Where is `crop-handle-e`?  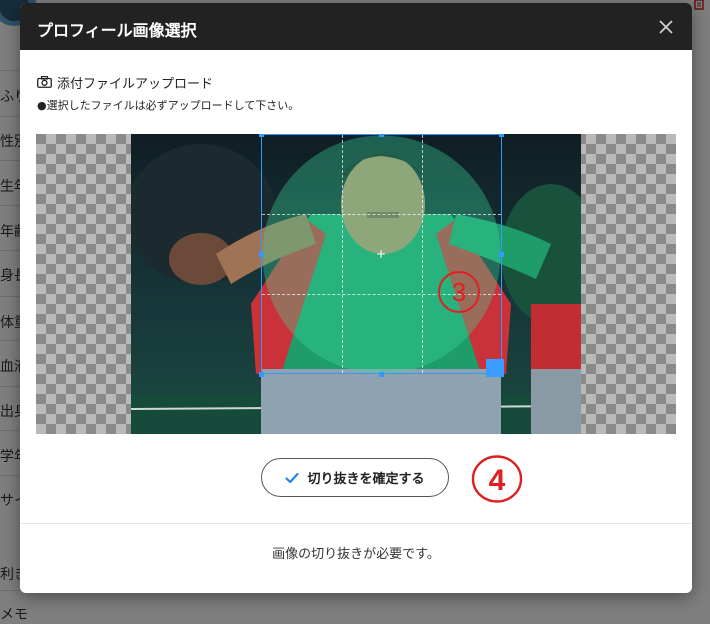
crop-handle-e is located at coordinates (501, 254).